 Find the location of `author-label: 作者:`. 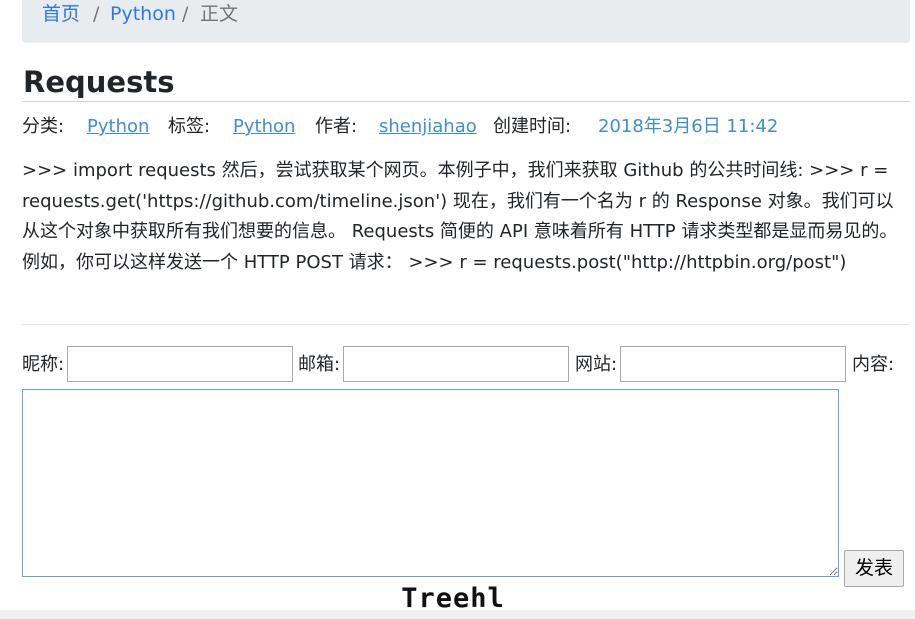

author-label: 作者: is located at coordinates (336, 126).